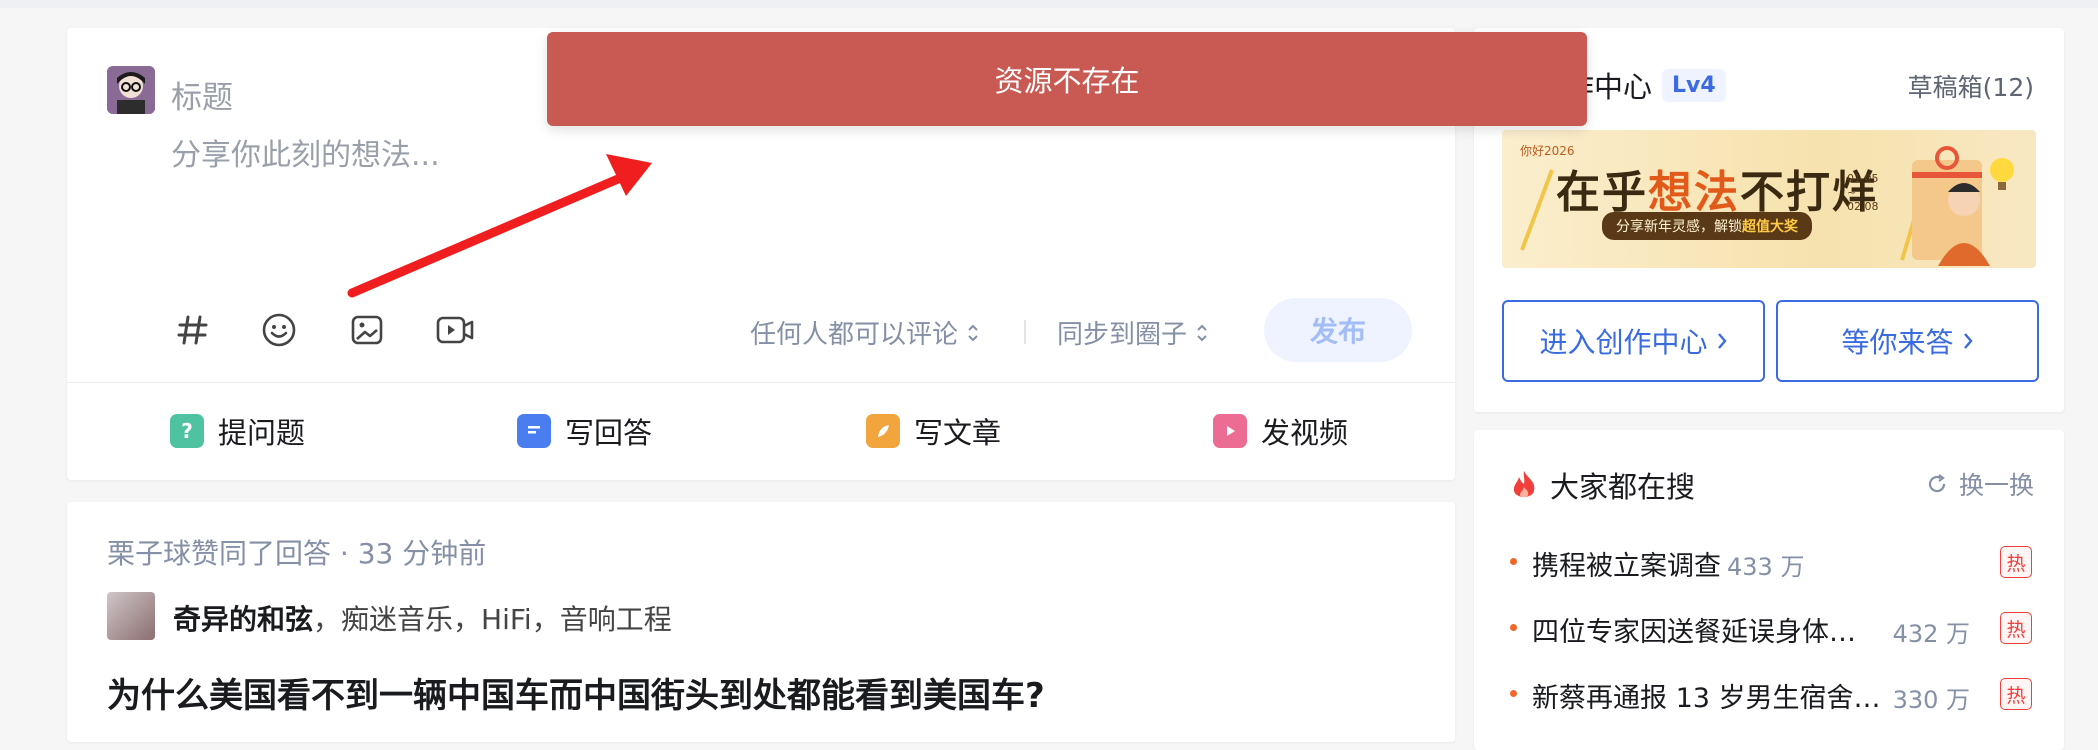  I want to click on refresh-button: 换一换, so click(1979, 484).